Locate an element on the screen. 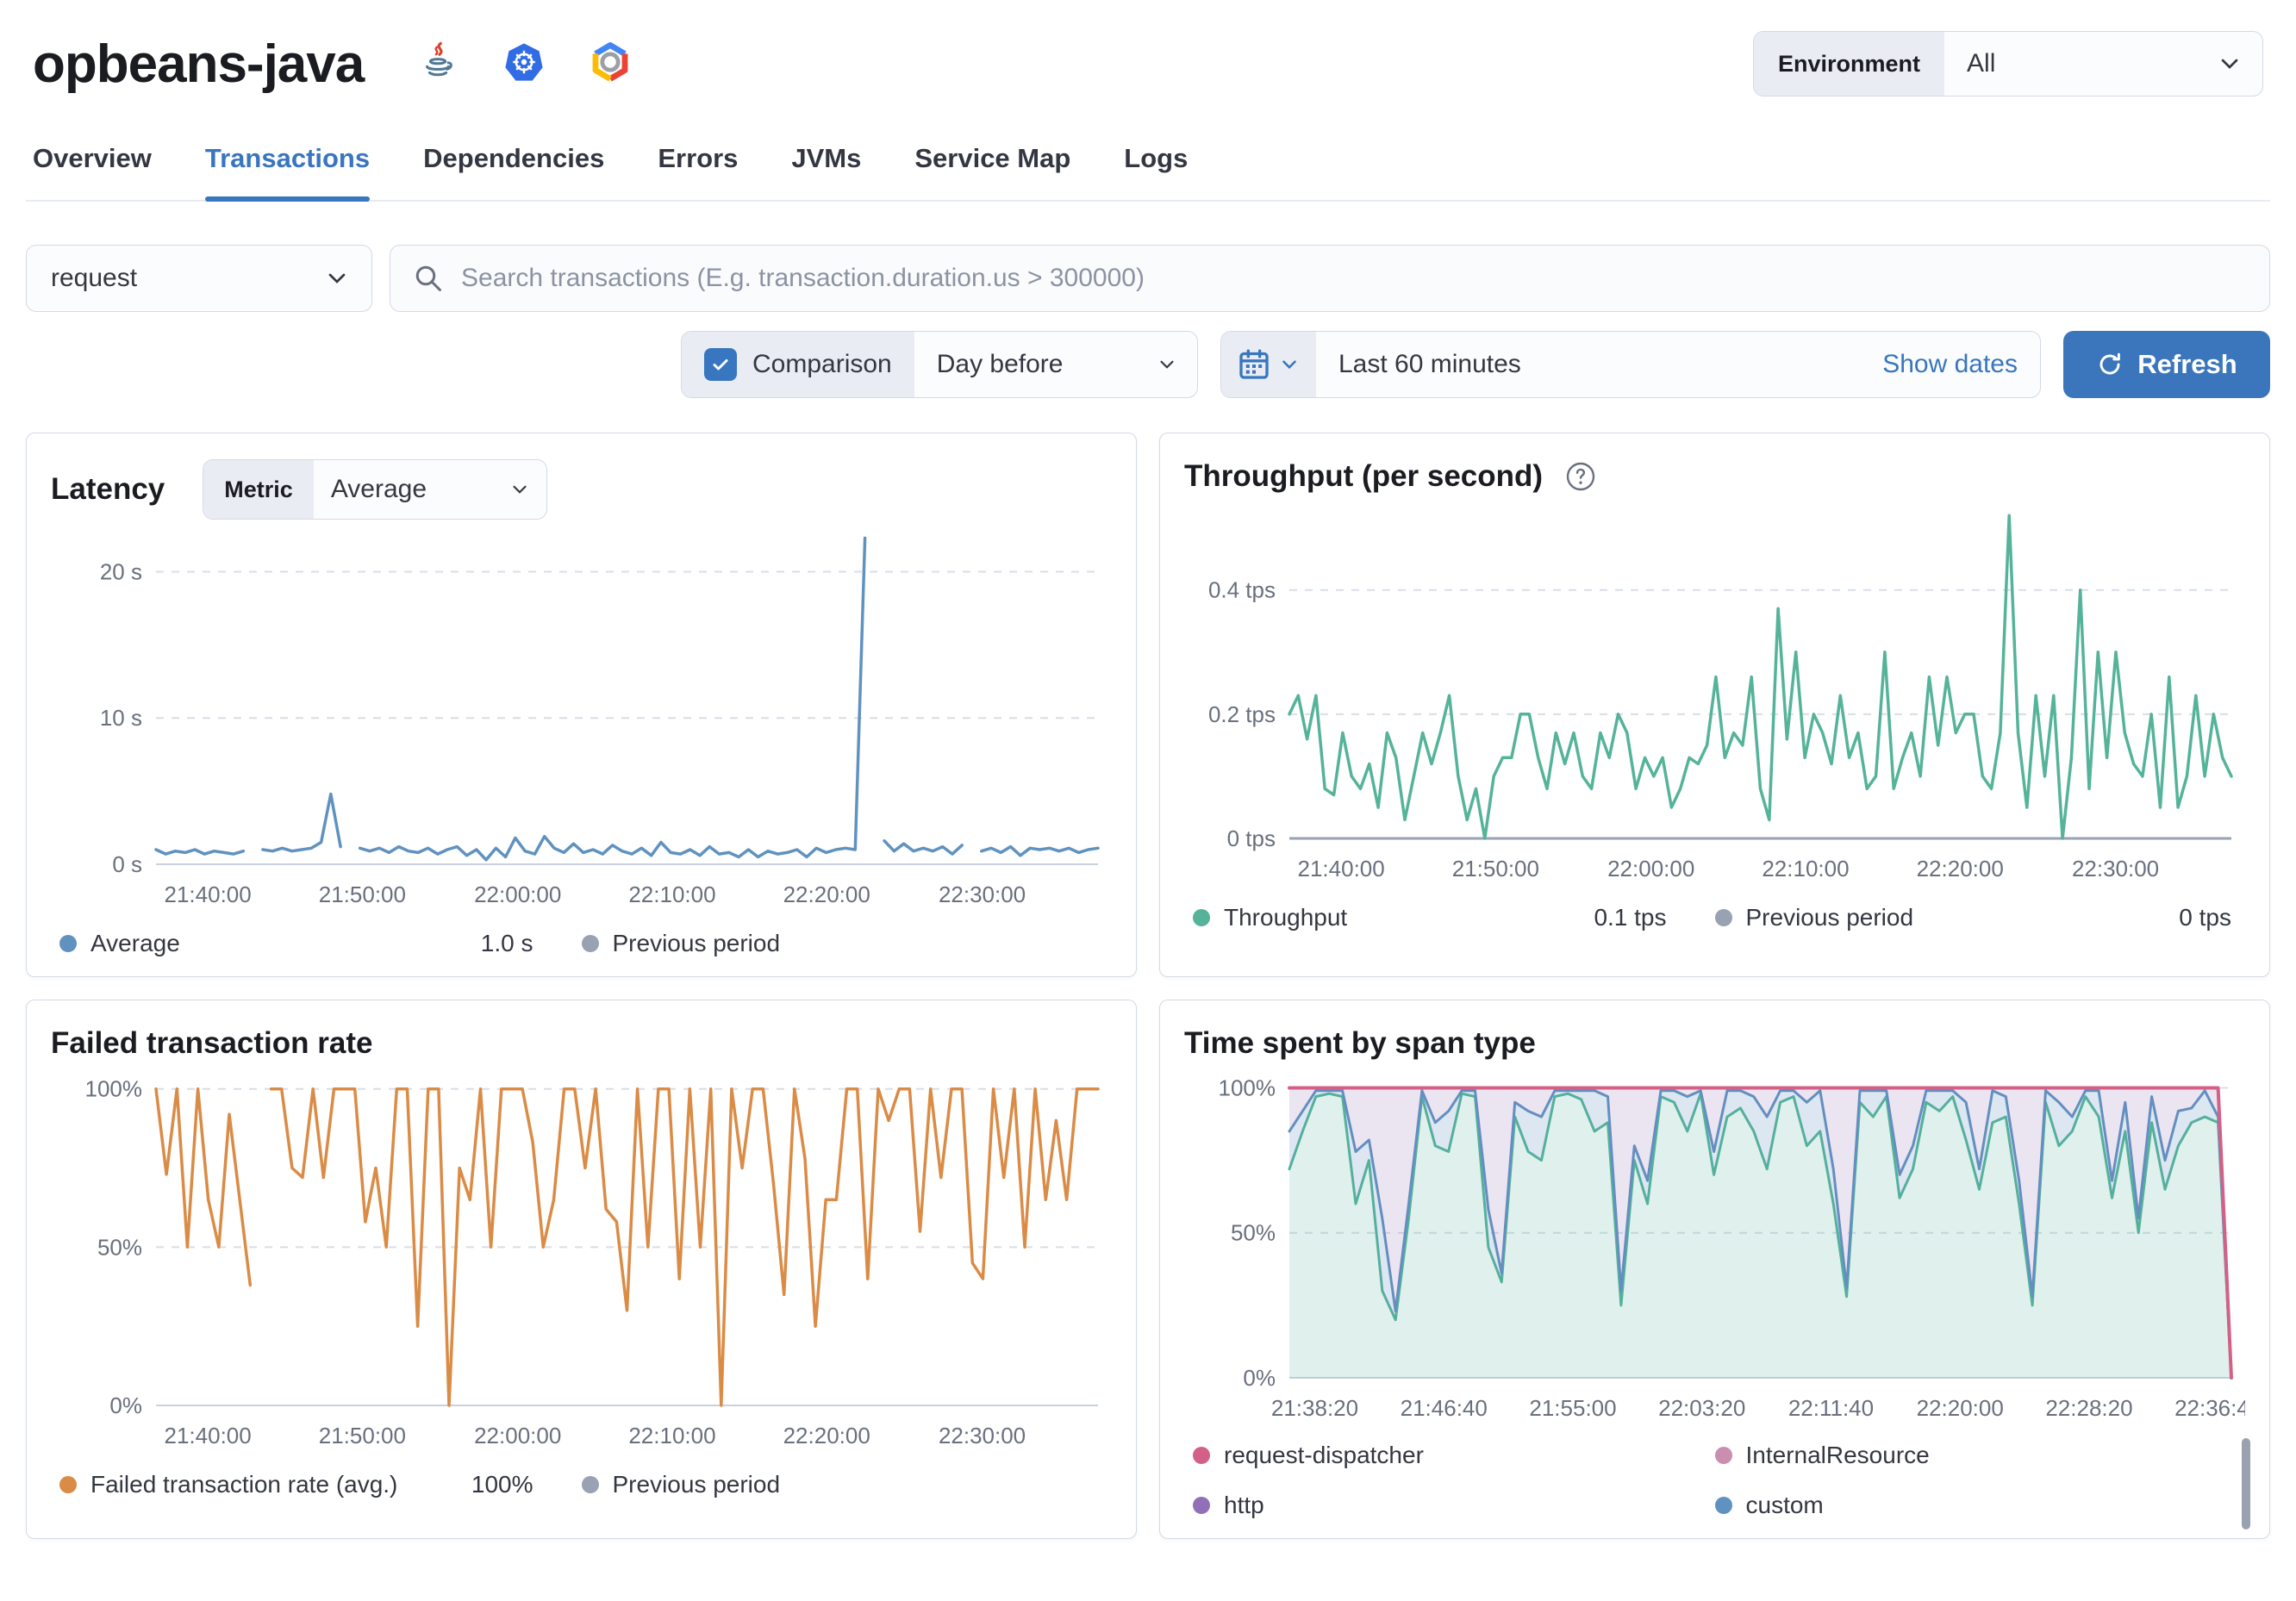 The image size is (2296, 1601). legend-item: InternalResource is located at coordinates (1976, 1455).